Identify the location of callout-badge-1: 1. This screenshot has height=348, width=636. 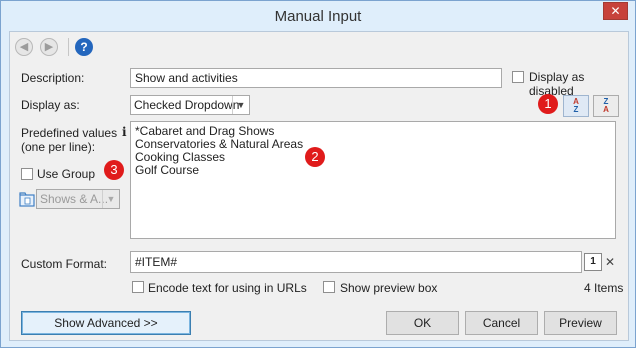
(548, 104).